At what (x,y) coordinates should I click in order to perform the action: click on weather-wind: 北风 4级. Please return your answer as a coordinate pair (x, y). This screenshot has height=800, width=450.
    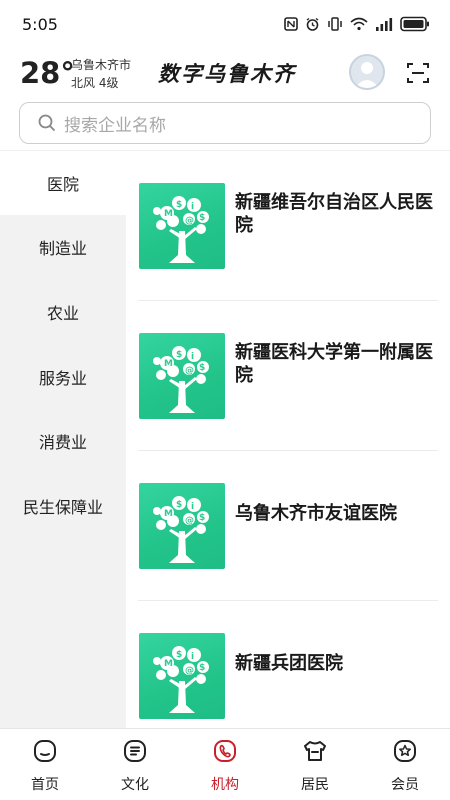
    Looking at the image, I should click on (95, 83).